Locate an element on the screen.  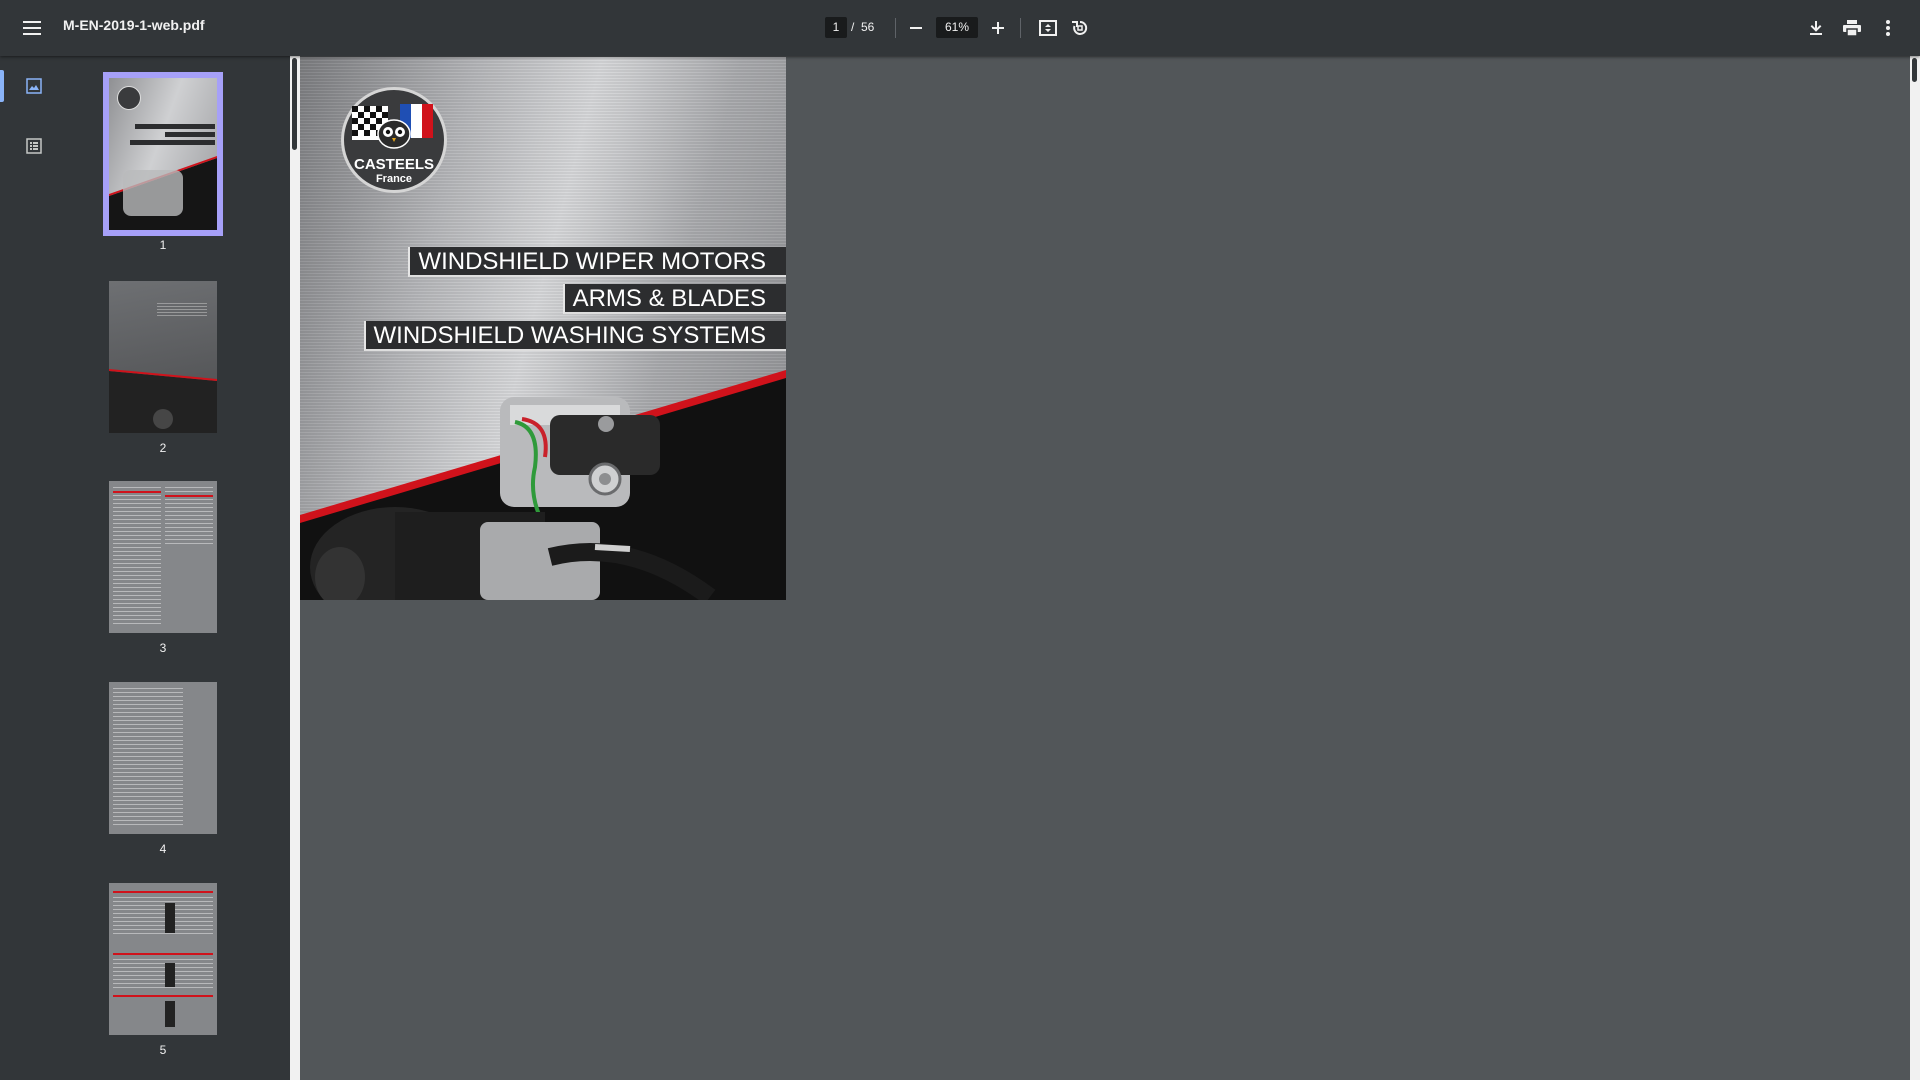
thumbnail-page-4: 4 is located at coordinates (163, 769).